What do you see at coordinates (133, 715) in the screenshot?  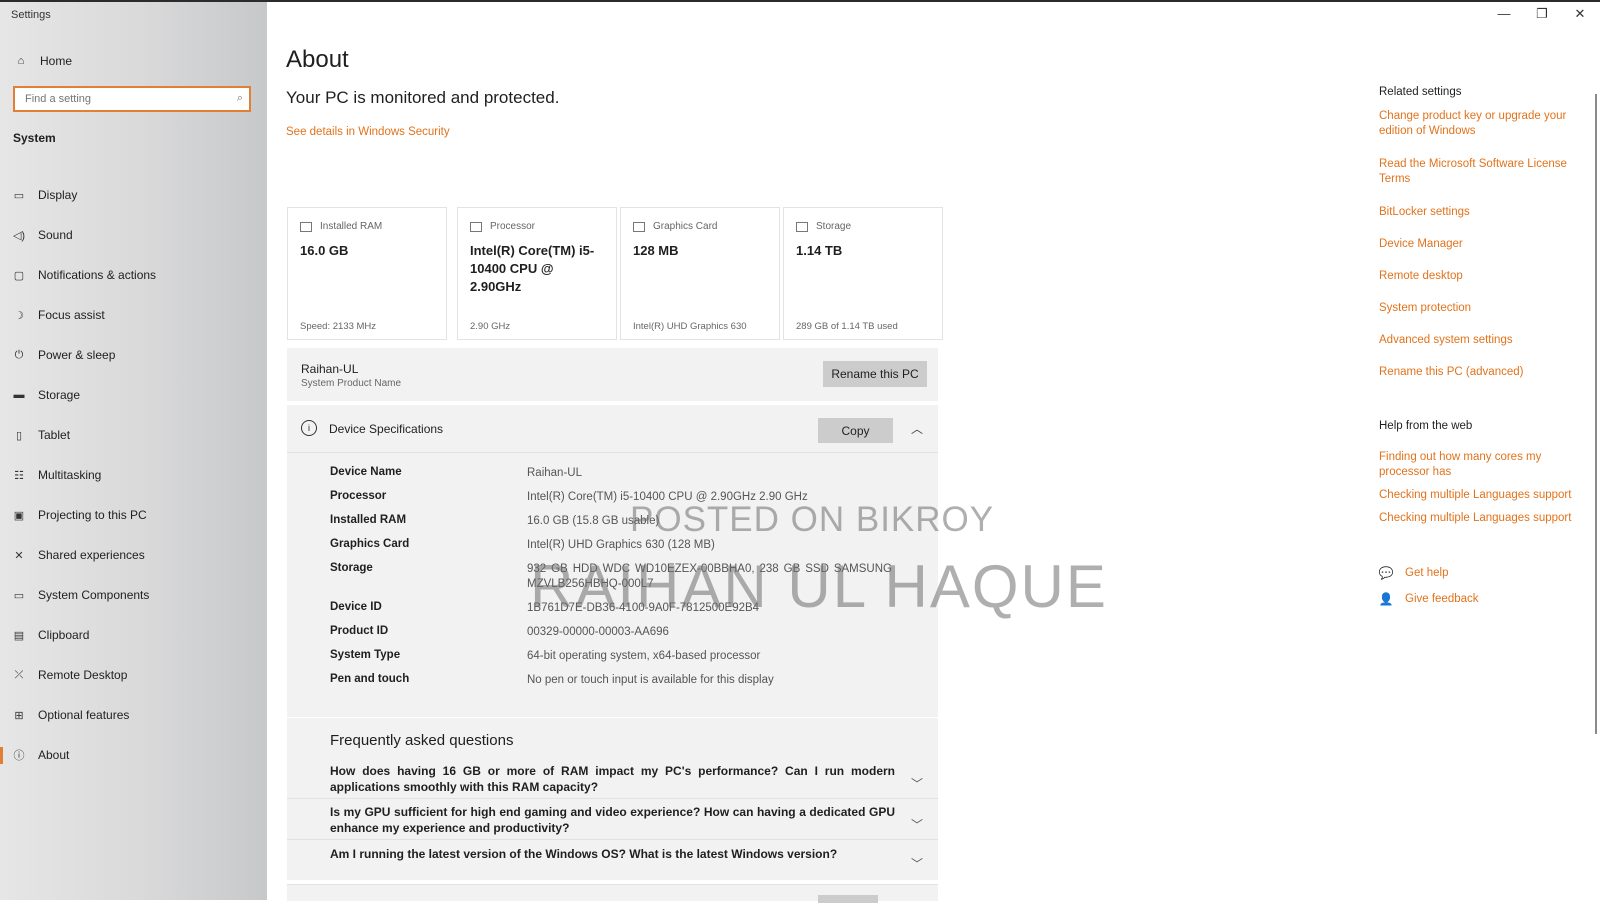 I see `sidebar-item-optional-features: ⊞ Optional features` at bounding box center [133, 715].